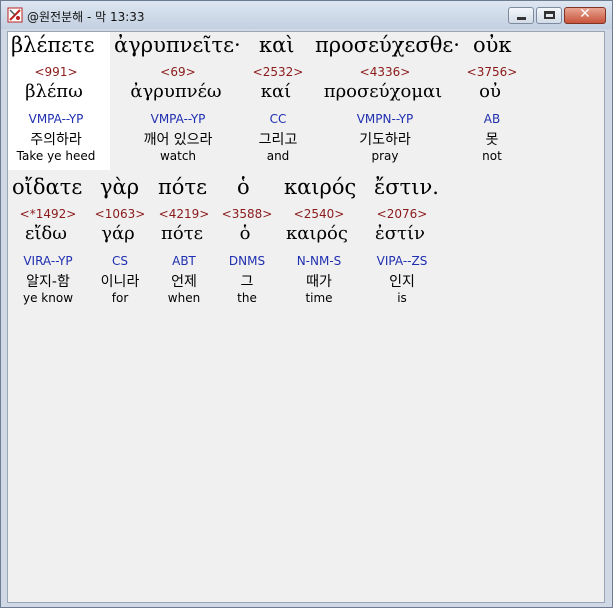  What do you see at coordinates (178, 140) in the screenshot?
I see `korean-gloss: 깨어 있으라` at bounding box center [178, 140].